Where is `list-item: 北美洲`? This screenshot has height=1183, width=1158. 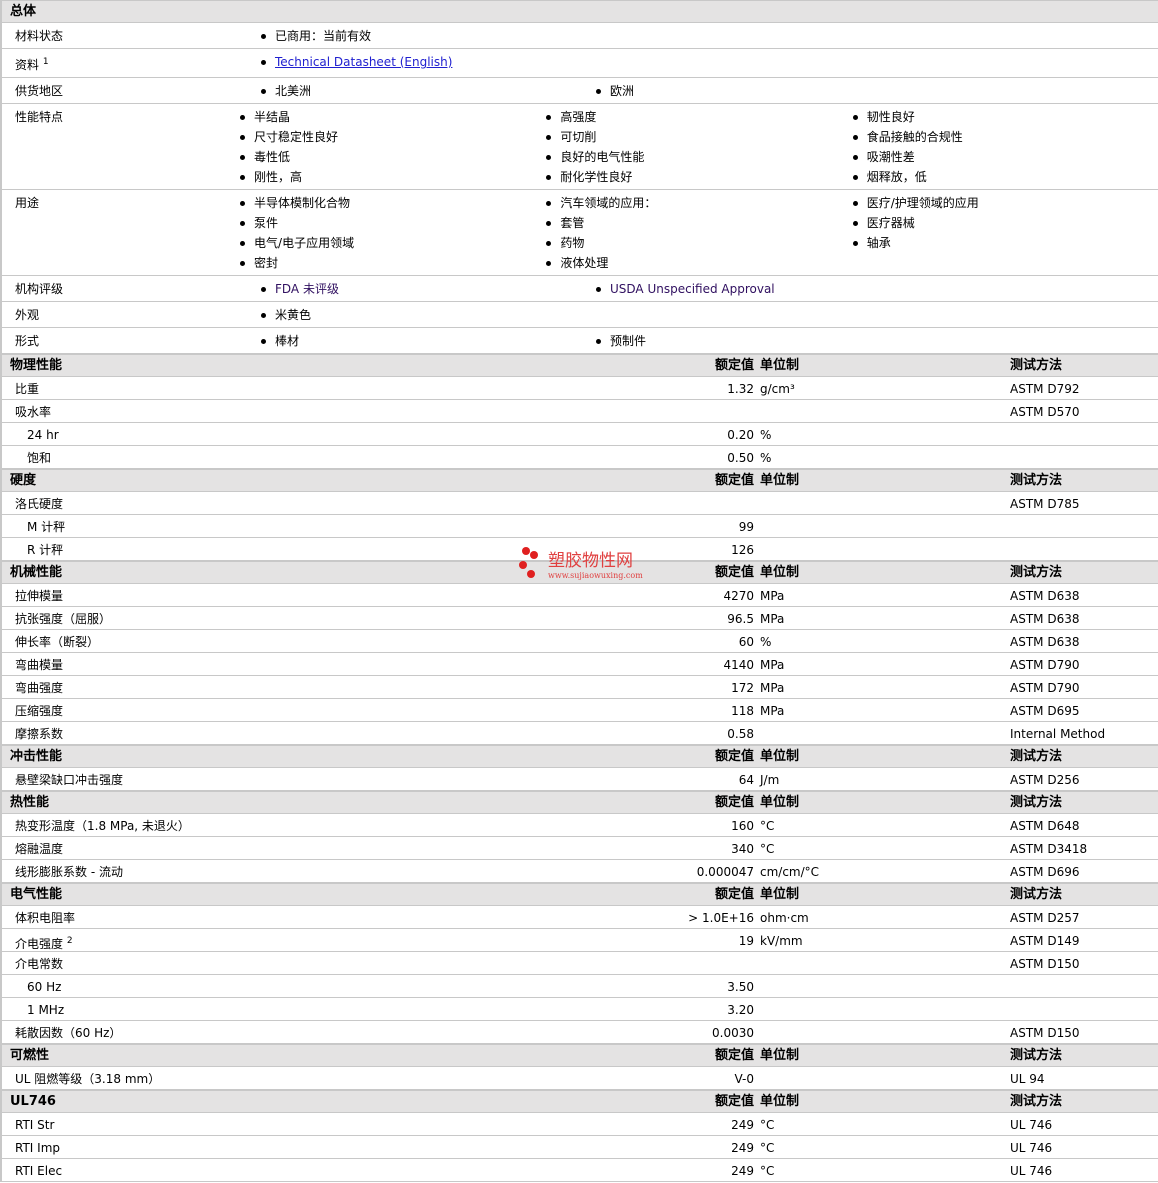 list-item: 北美洲 is located at coordinates (427, 91).